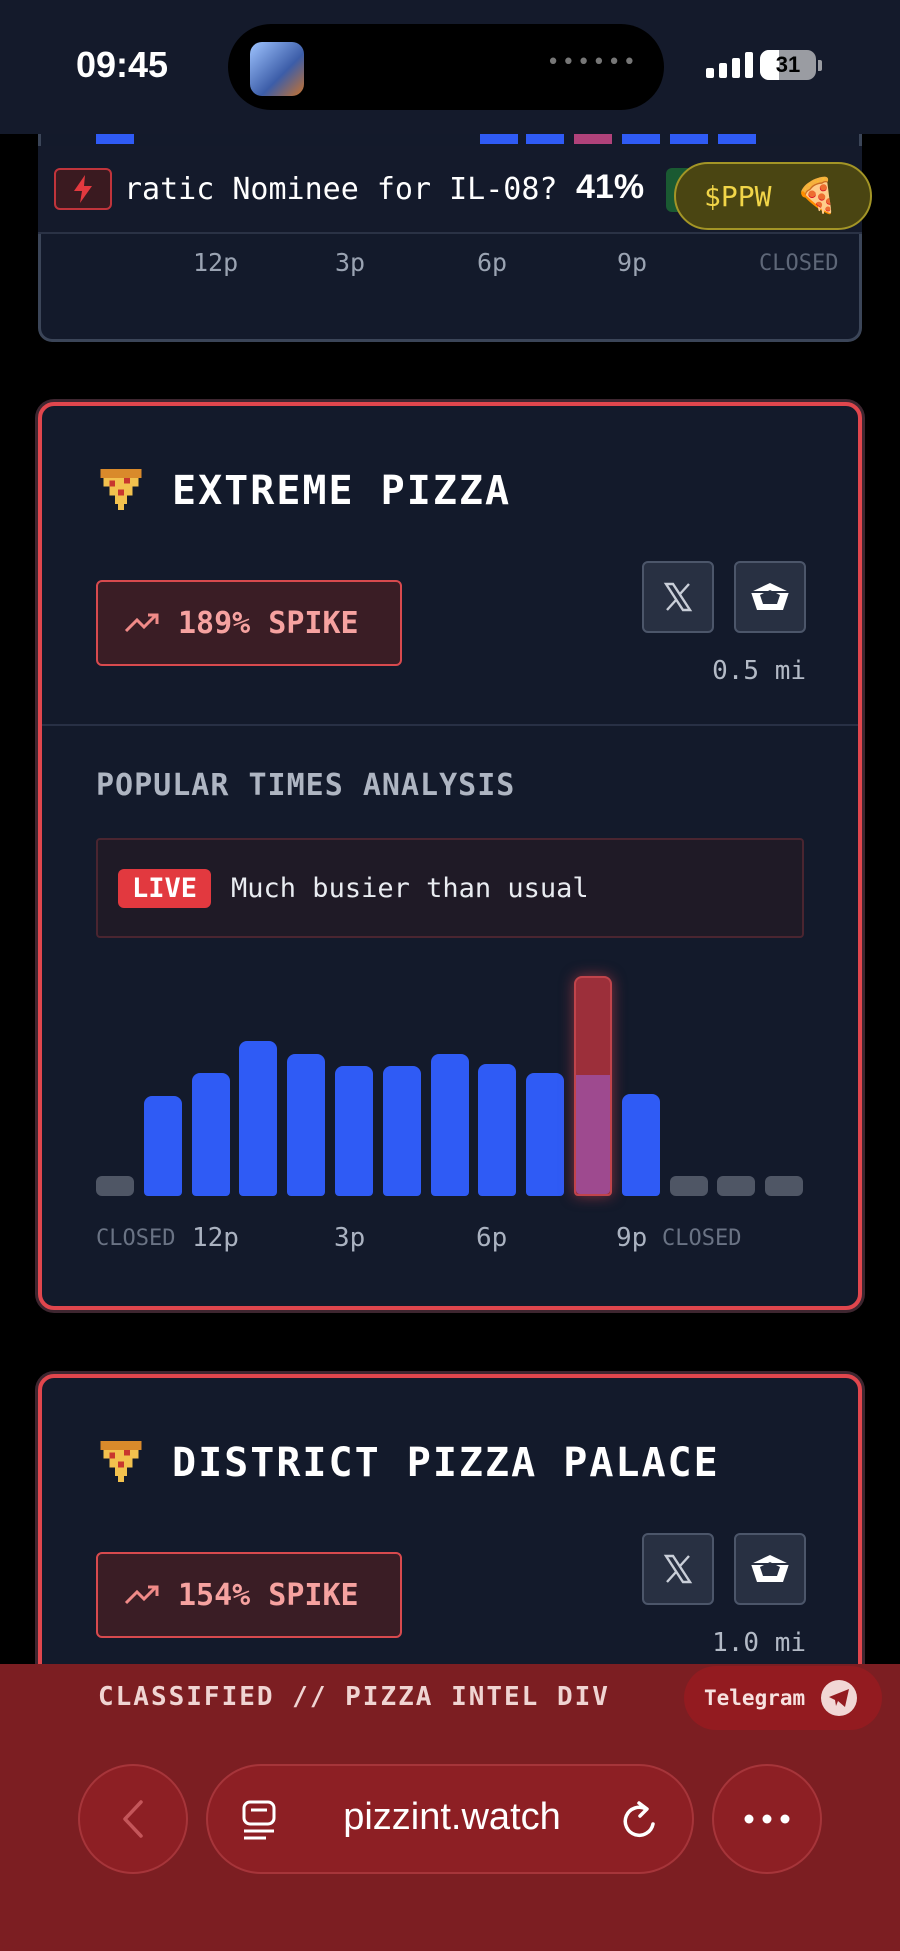 This screenshot has height=1951, width=900. I want to click on clock: 09:45, so click(122, 64).